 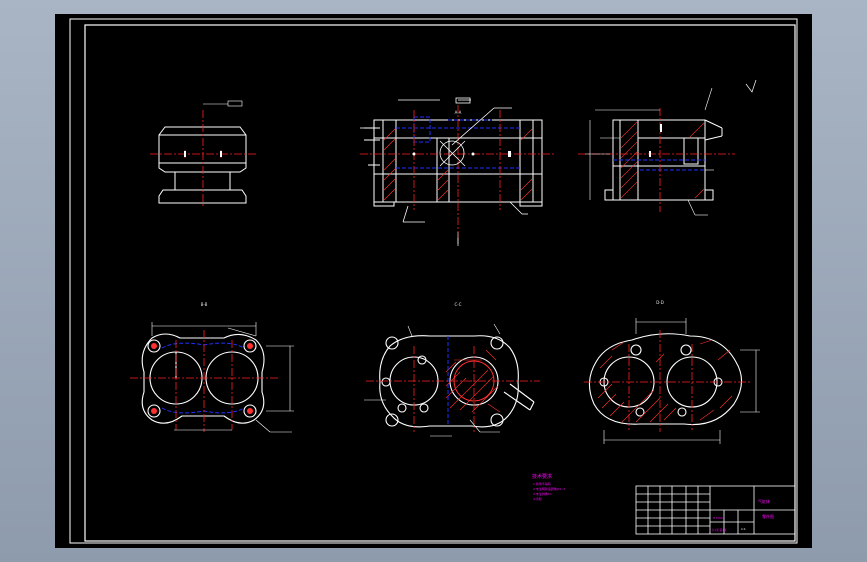 What do you see at coordinates (458, 112) in the screenshot?
I see `section-label-a: A-A` at bounding box center [458, 112].